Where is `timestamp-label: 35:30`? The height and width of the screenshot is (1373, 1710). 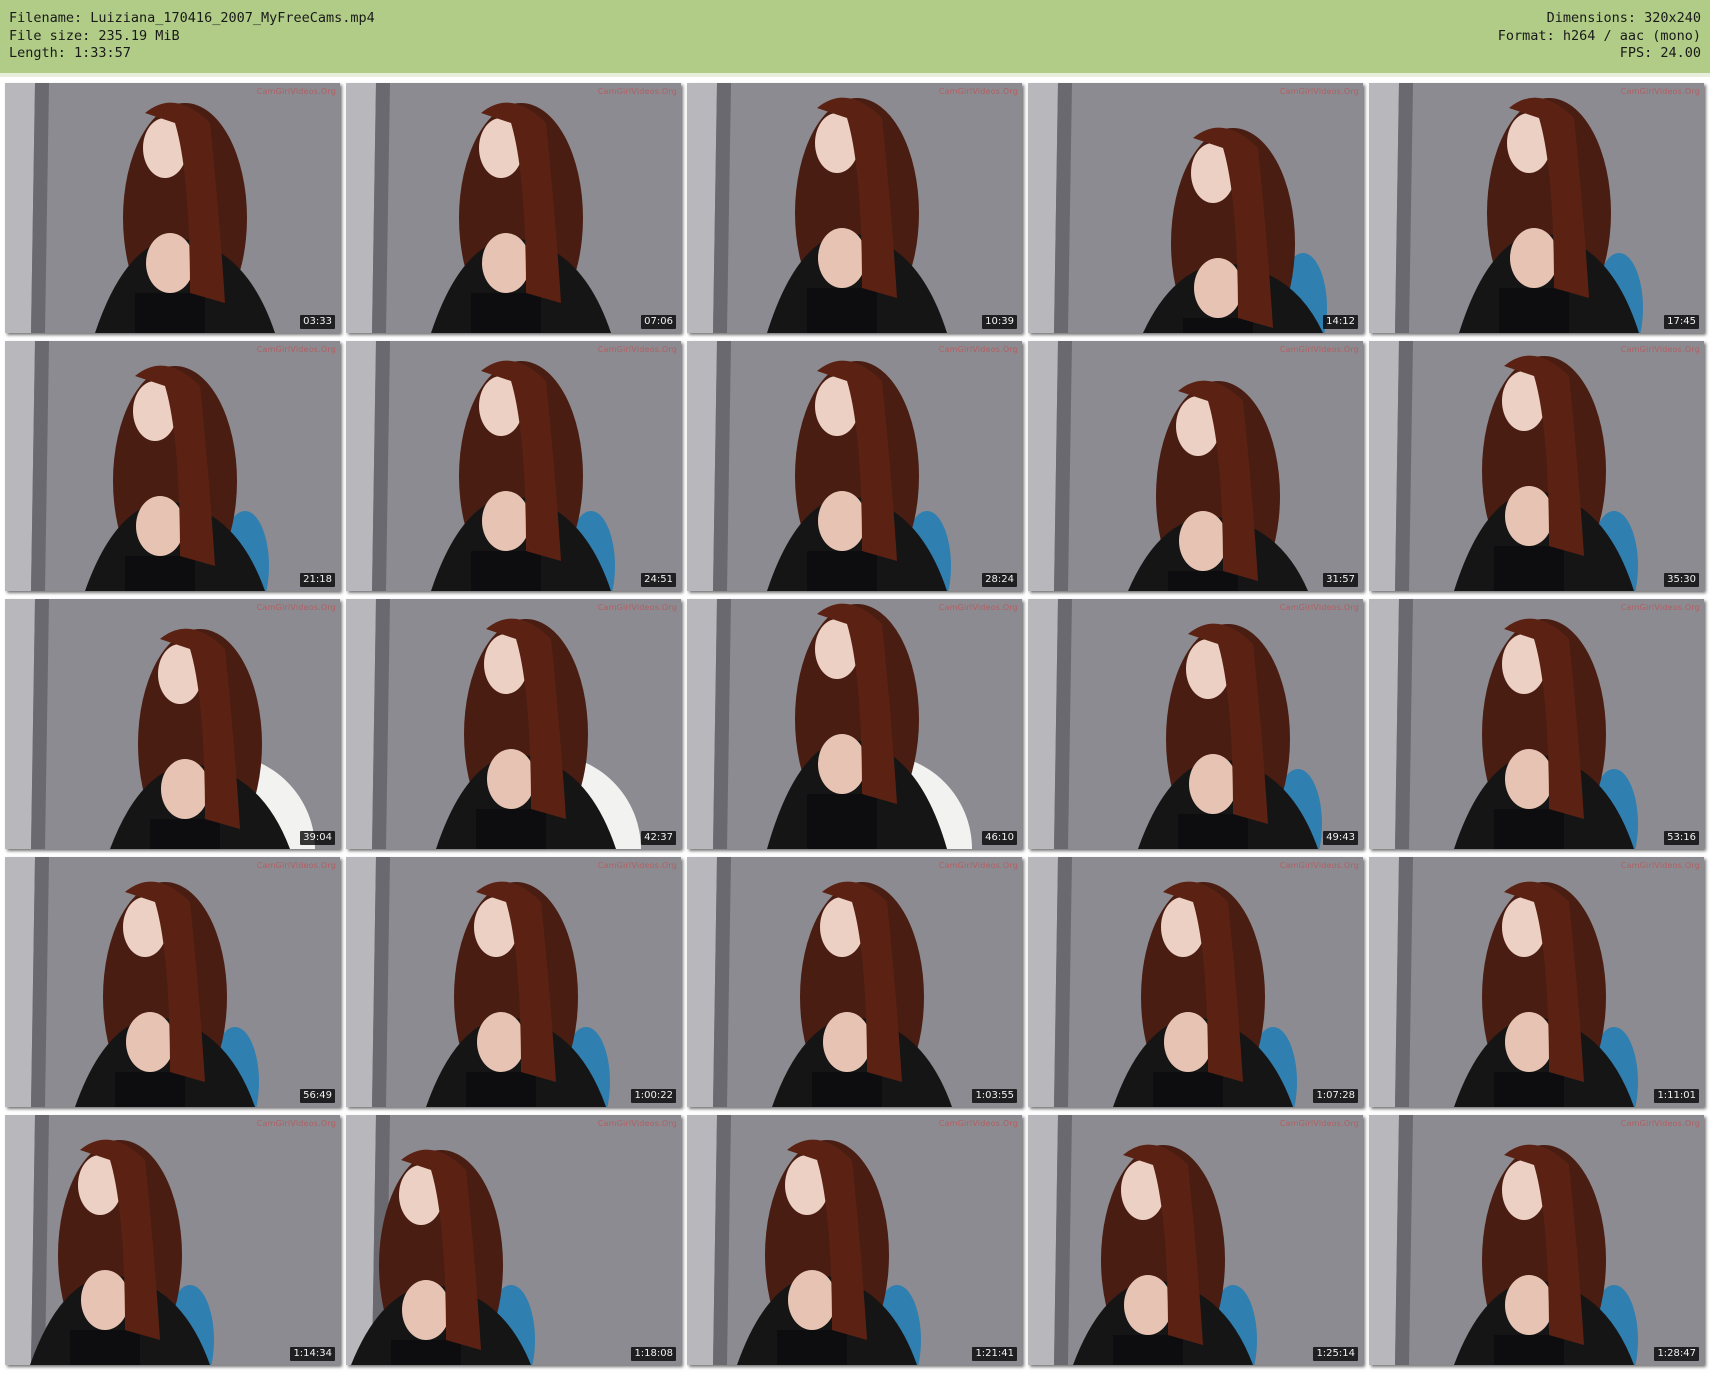 timestamp-label: 35:30 is located at coordinates (1681, 580).